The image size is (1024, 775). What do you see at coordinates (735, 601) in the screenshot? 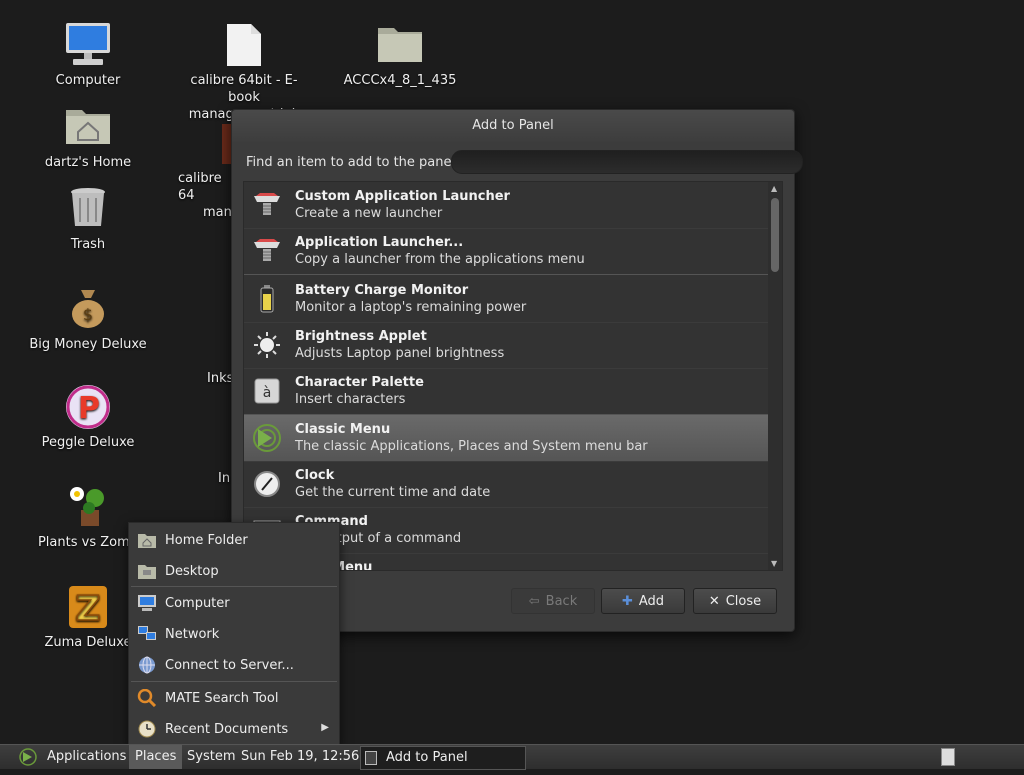
I see `close-button: ✕ Close` at bounding box center [735, 601].